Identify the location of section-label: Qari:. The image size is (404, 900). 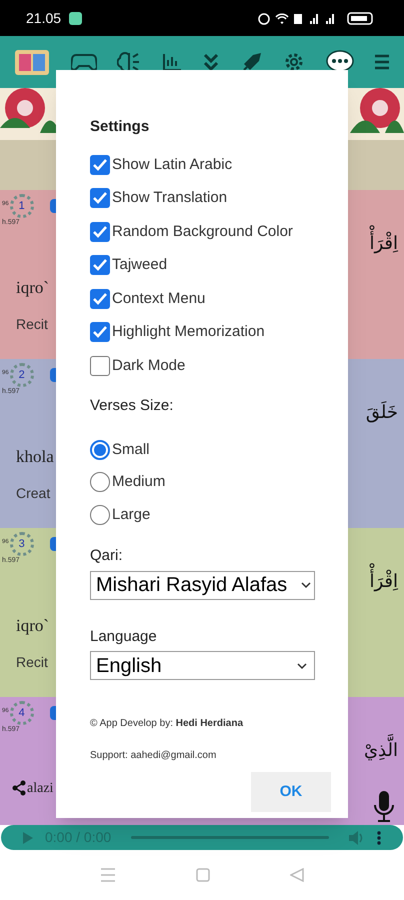
(107, 556).